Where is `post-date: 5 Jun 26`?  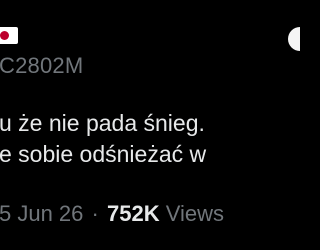 post-date: 5 Jun 26 is located at coordinates (41, 213).